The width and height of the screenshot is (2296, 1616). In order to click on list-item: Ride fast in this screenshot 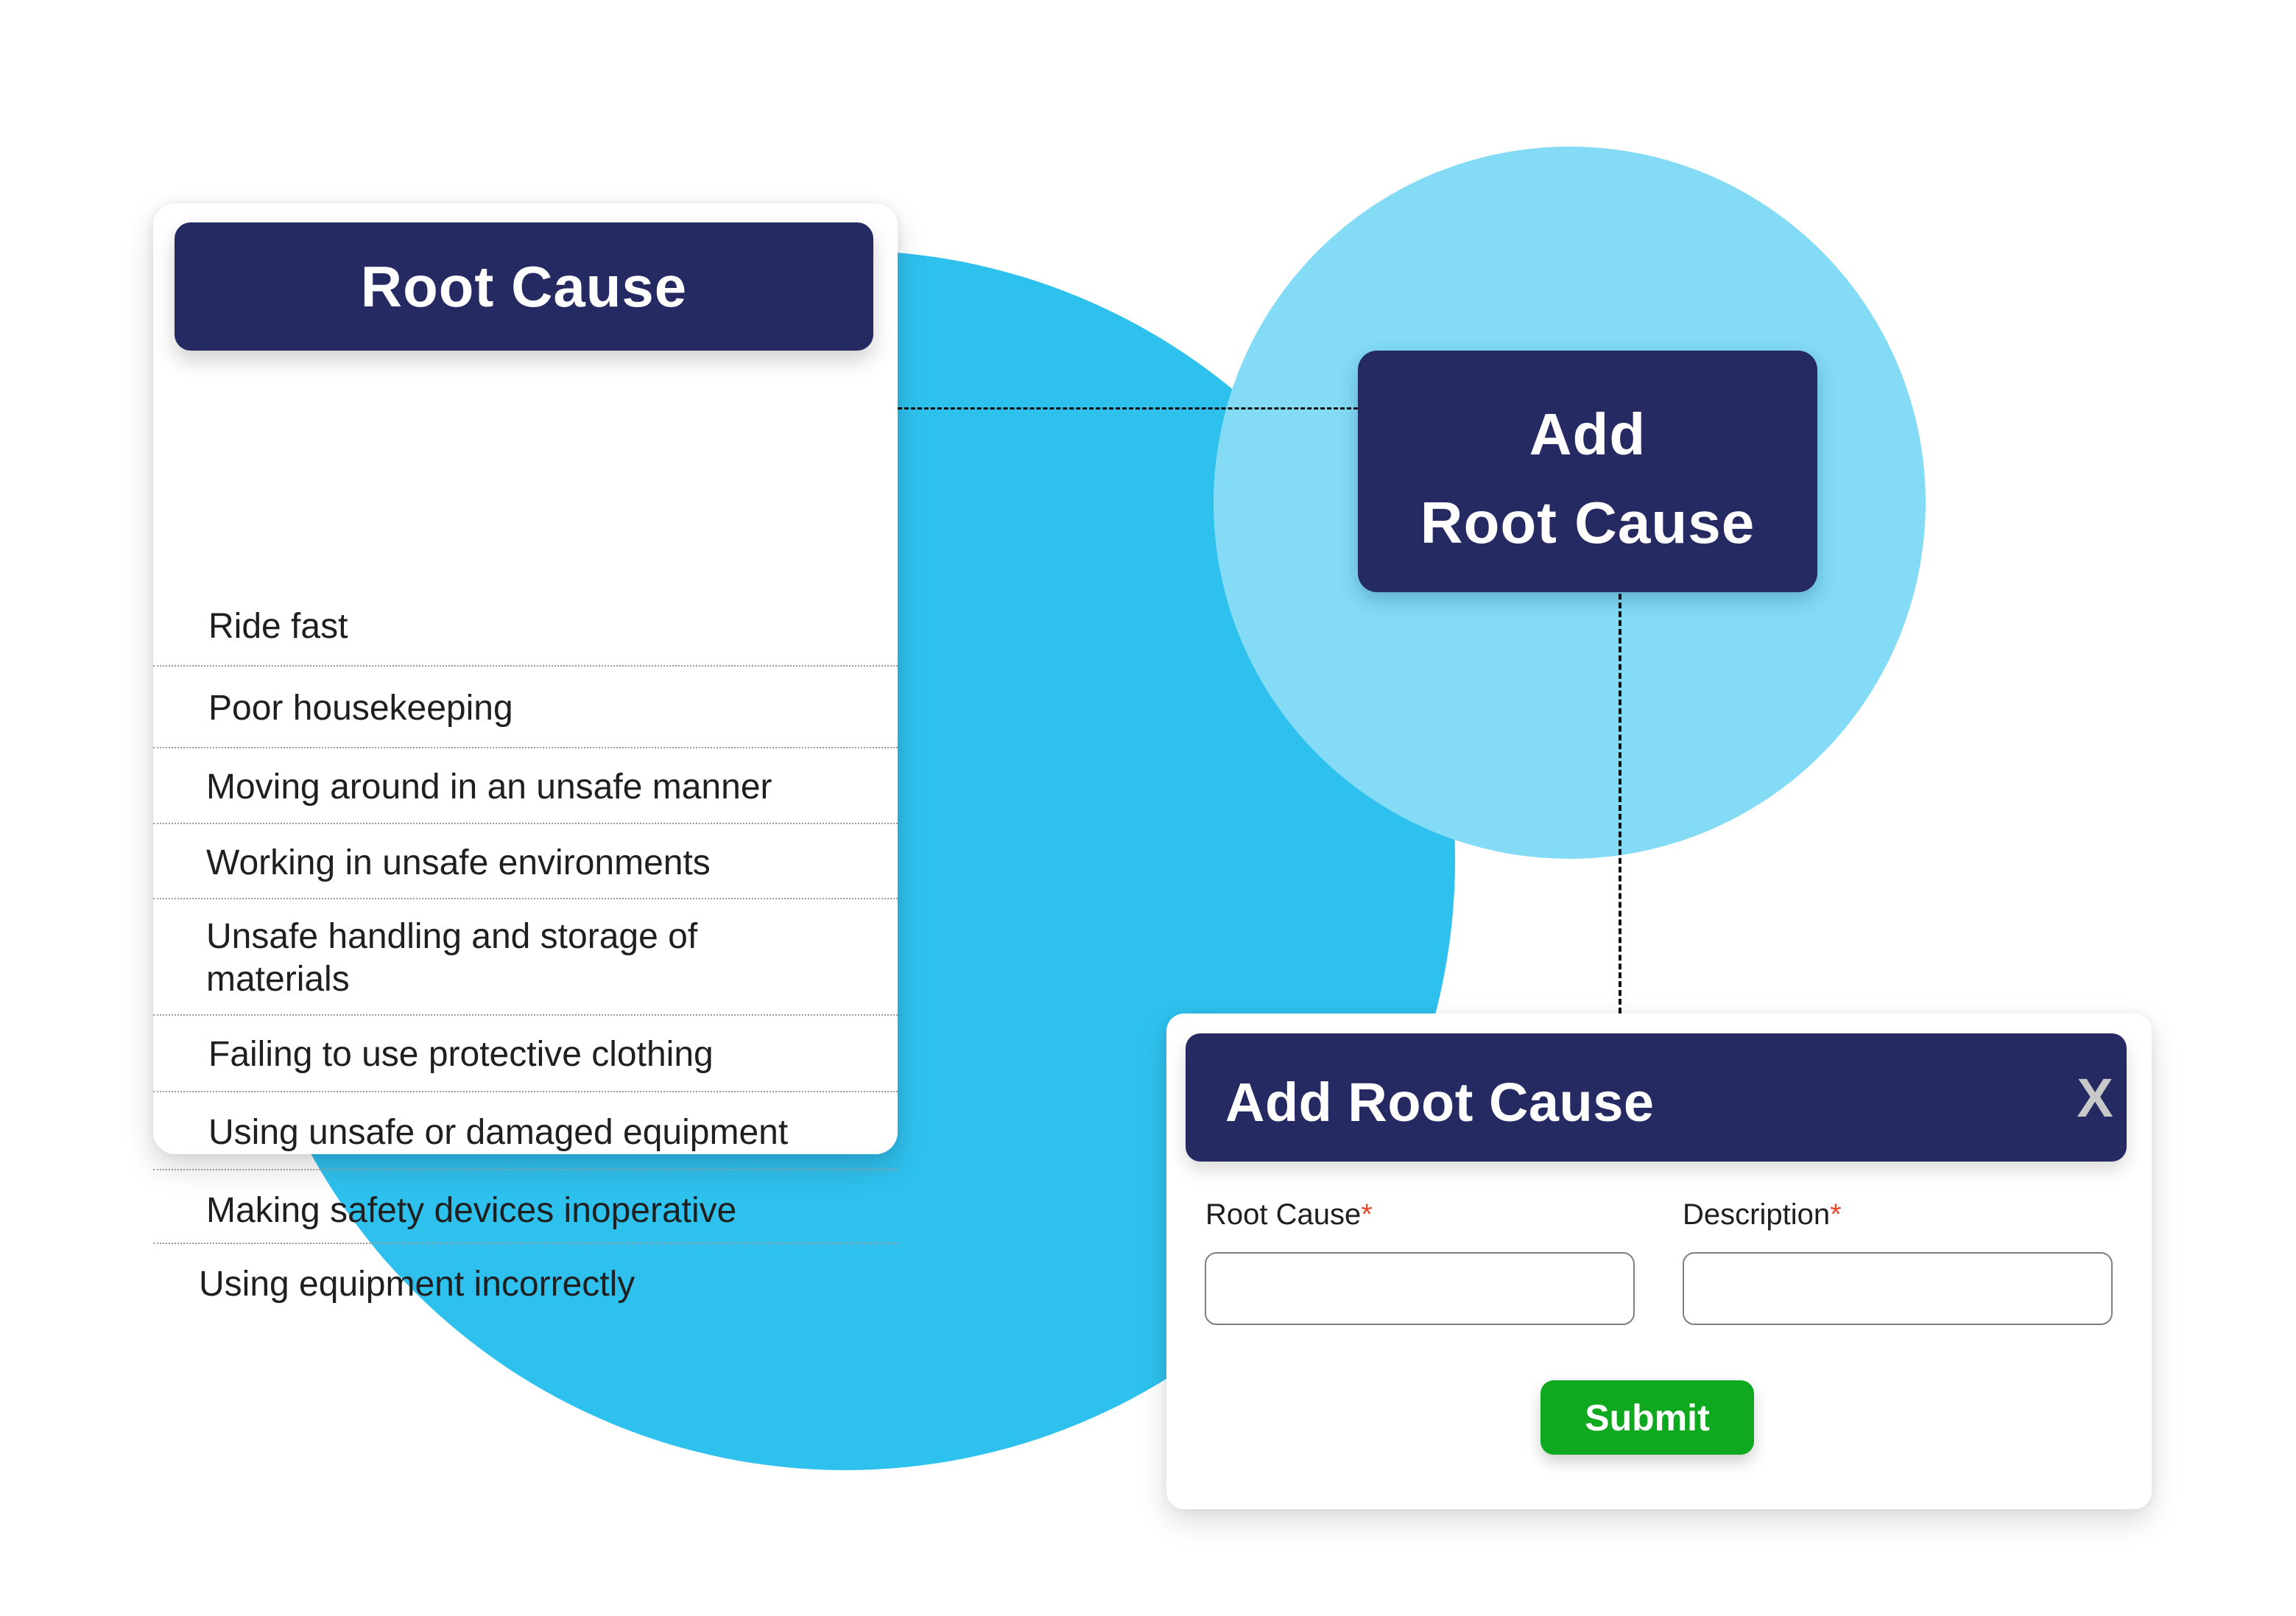, I will do `click(525, 630)`.